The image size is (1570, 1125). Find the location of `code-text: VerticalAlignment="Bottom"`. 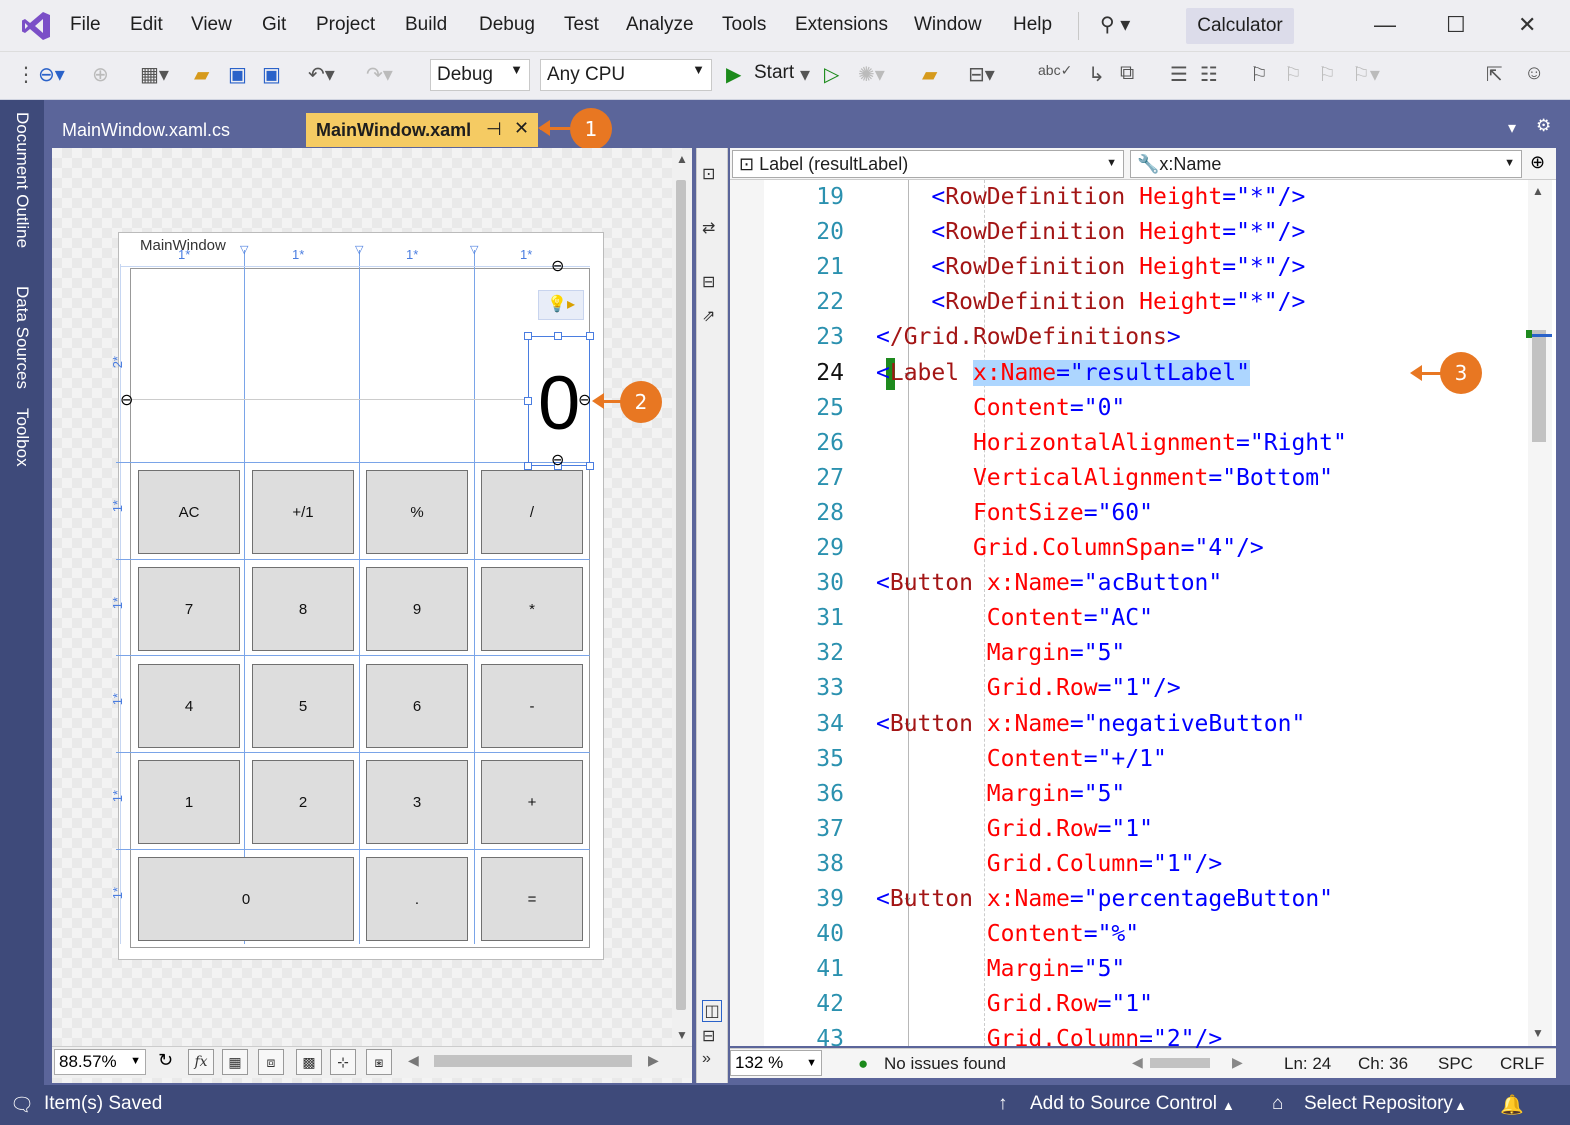

code-text: VerticalAlignment="Bottom" is located at coordinates (1104, 478).